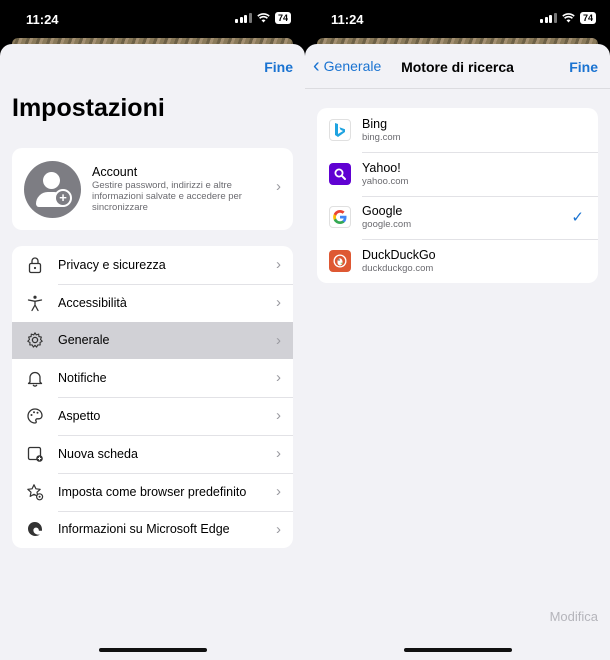 The image size is (610, 660). Describe the element at coordinates (375, 123) in the screenshot. I see `engine-name: Bing` at that location.